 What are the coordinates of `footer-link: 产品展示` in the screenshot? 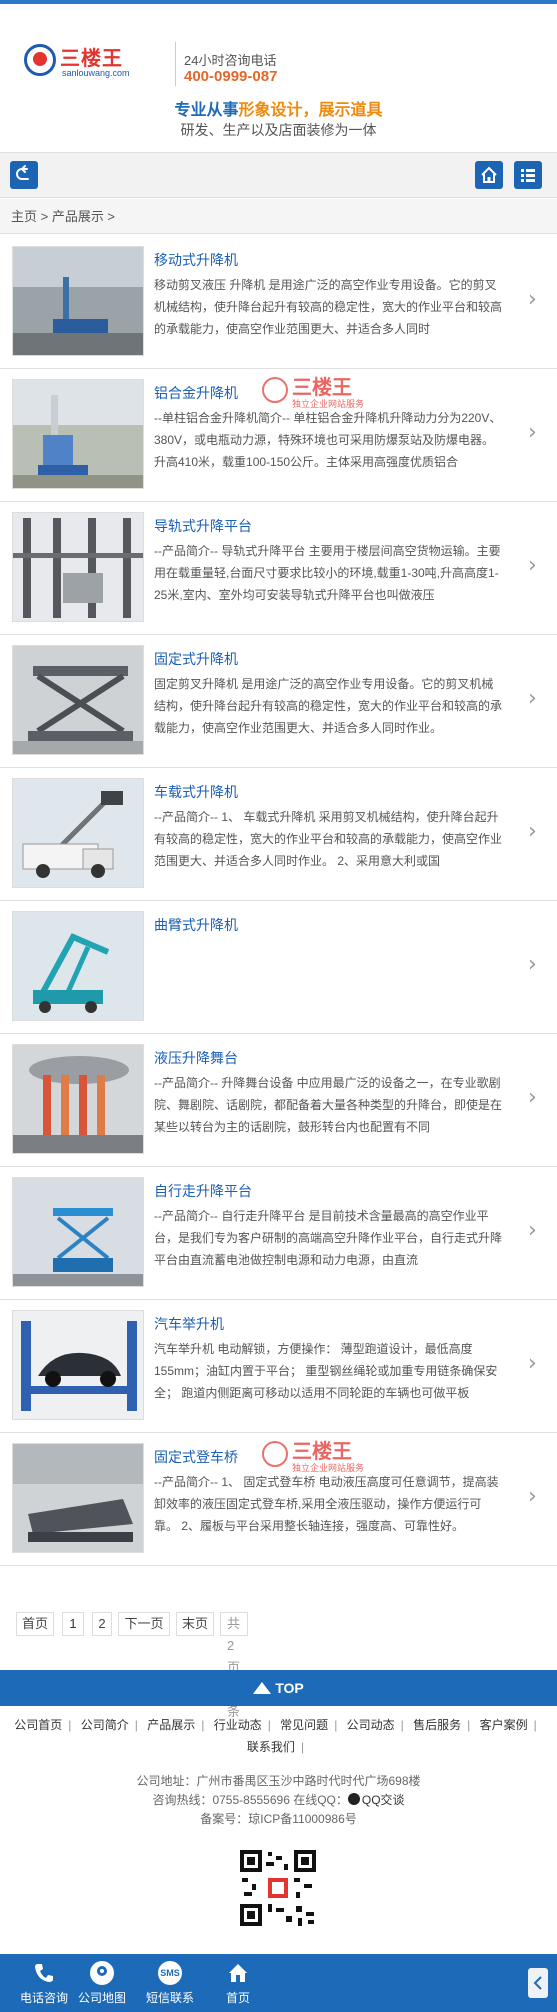 It's located at (171, 1725).